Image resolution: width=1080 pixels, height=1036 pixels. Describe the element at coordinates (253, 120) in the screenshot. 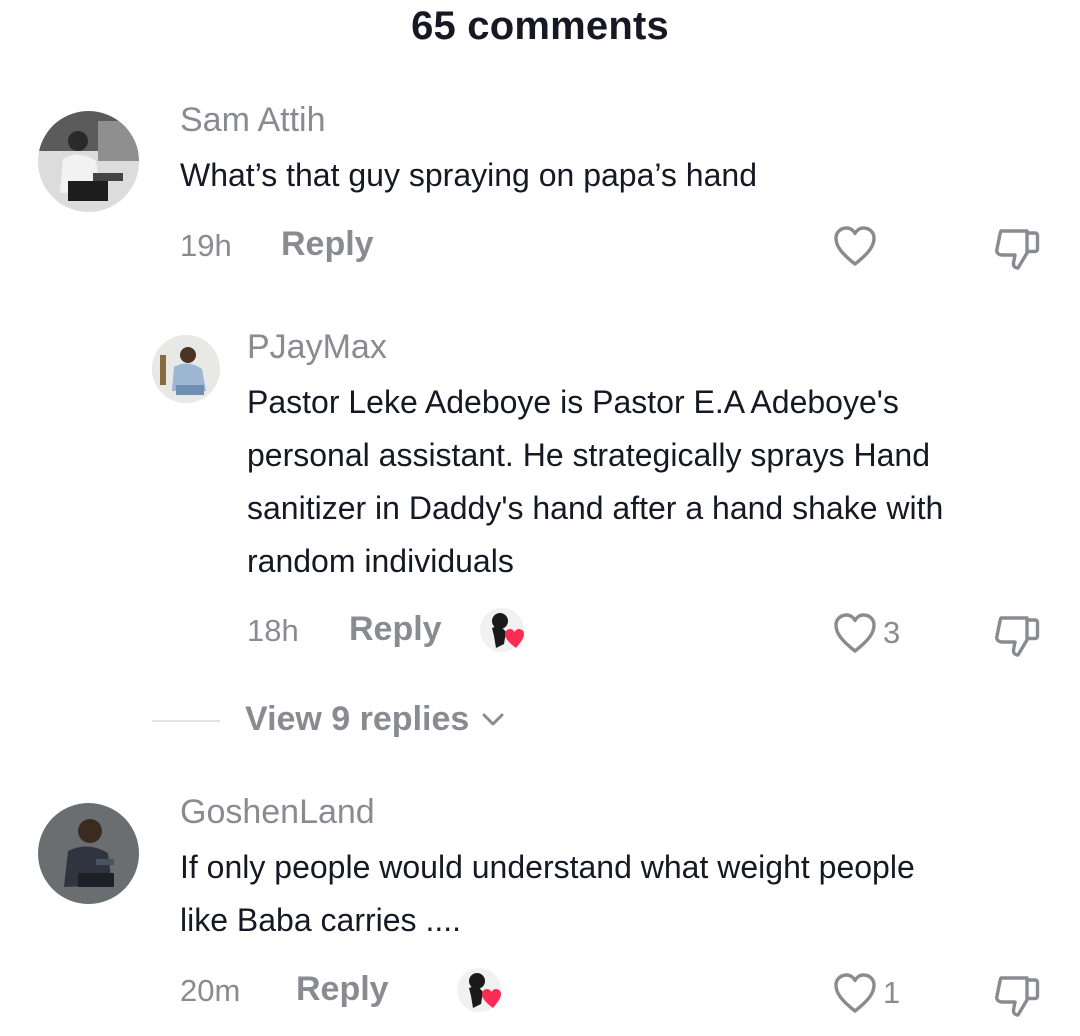

I see `comment-username: Sam Attih` at that location.